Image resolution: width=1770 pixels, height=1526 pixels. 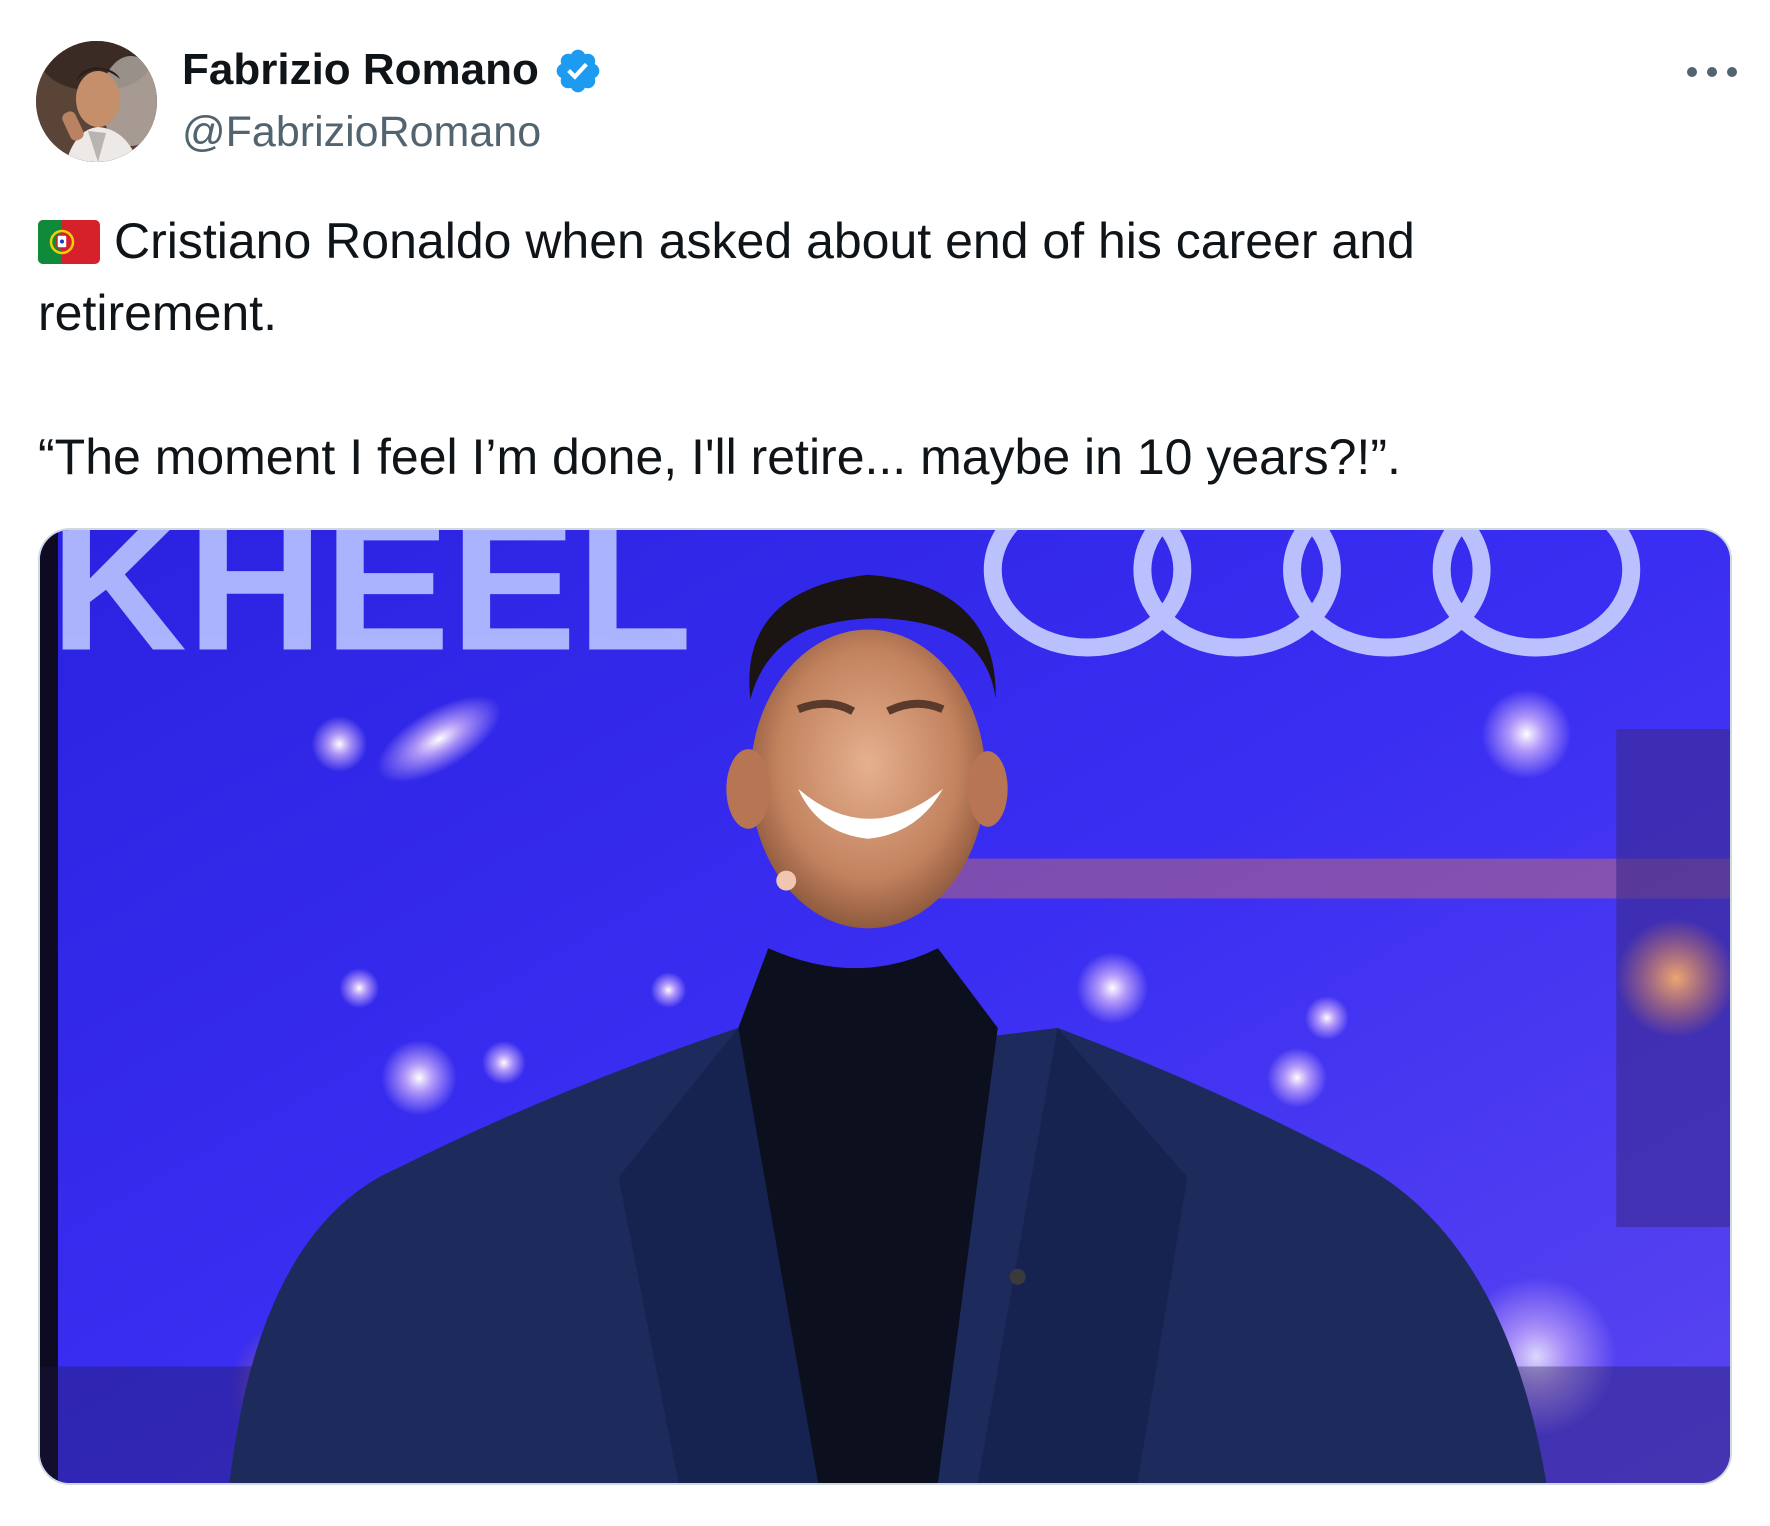 What do you see at coordinates (361, 132) in the screenshot?
I see `author-handle: @FabrizioRomano` at bounding box center [361, 132].